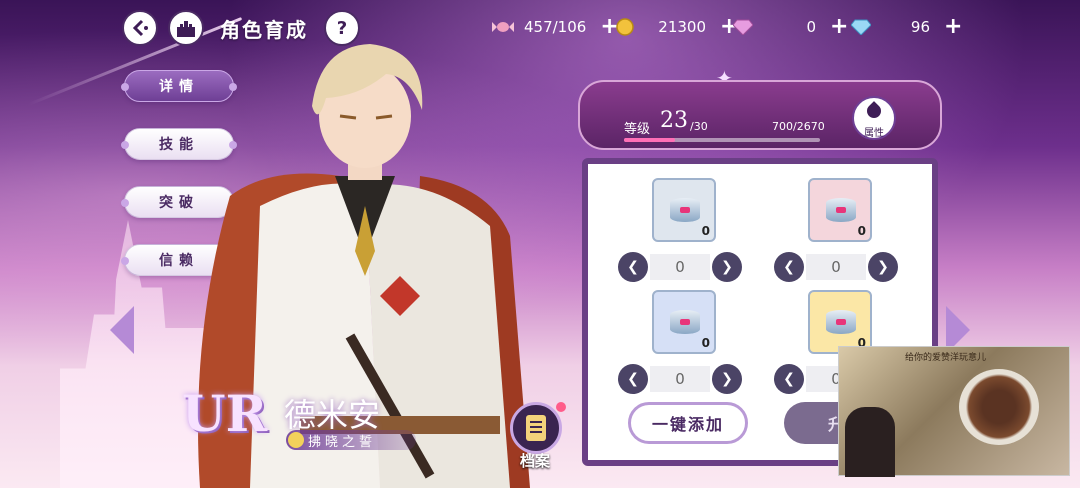 The image size is (1080, 488). What do you see at coordinates (874, 133) in the screenshot?
I see `attribute-label: 属性` at bounding box center [874, 133].